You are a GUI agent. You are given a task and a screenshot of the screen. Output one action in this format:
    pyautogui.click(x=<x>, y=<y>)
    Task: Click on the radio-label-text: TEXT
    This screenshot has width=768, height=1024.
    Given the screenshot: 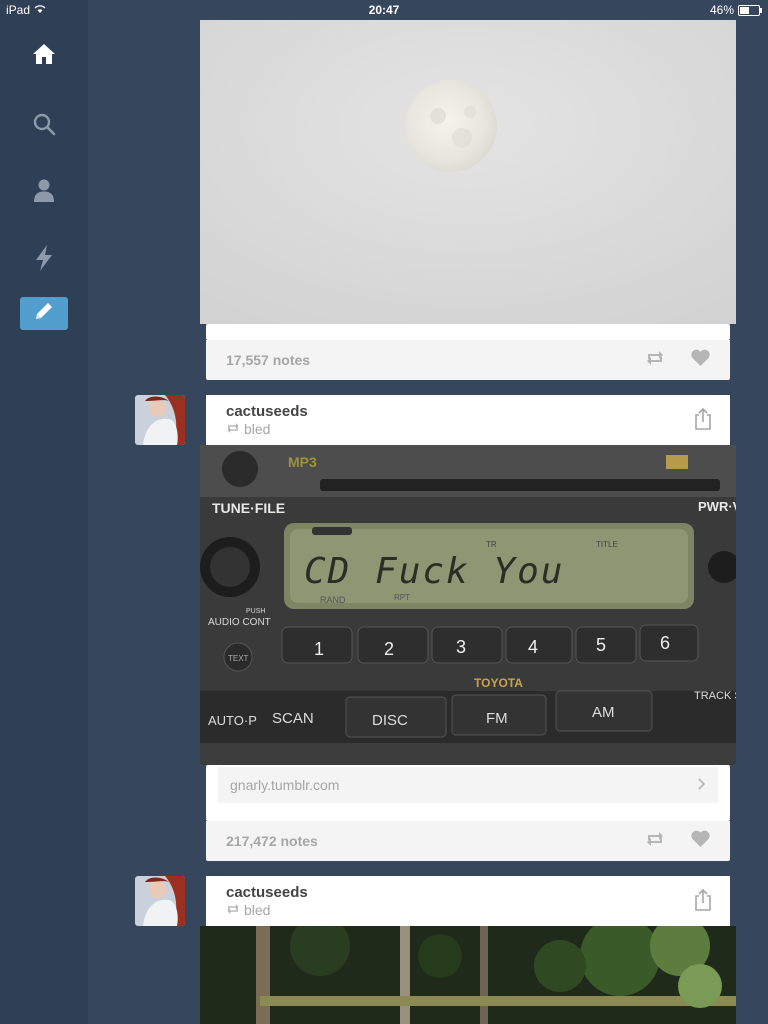 What is the action you would take?
    pyautogui.click(x=238, y=658)
    